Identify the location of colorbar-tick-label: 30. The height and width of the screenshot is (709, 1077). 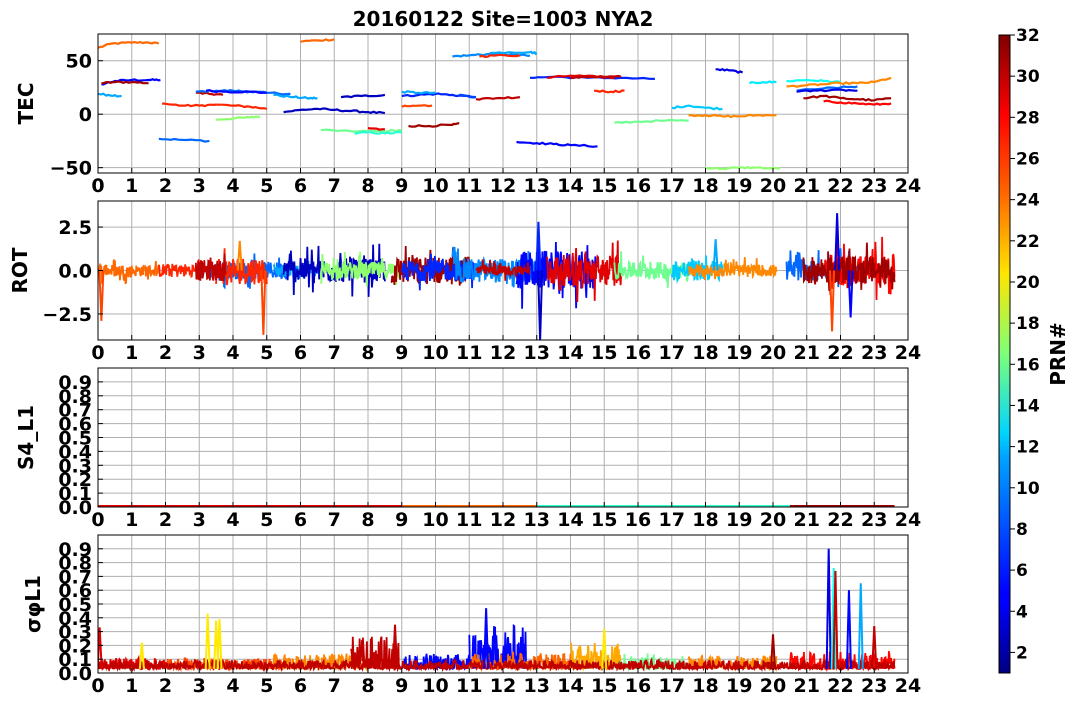
(1028, 77).